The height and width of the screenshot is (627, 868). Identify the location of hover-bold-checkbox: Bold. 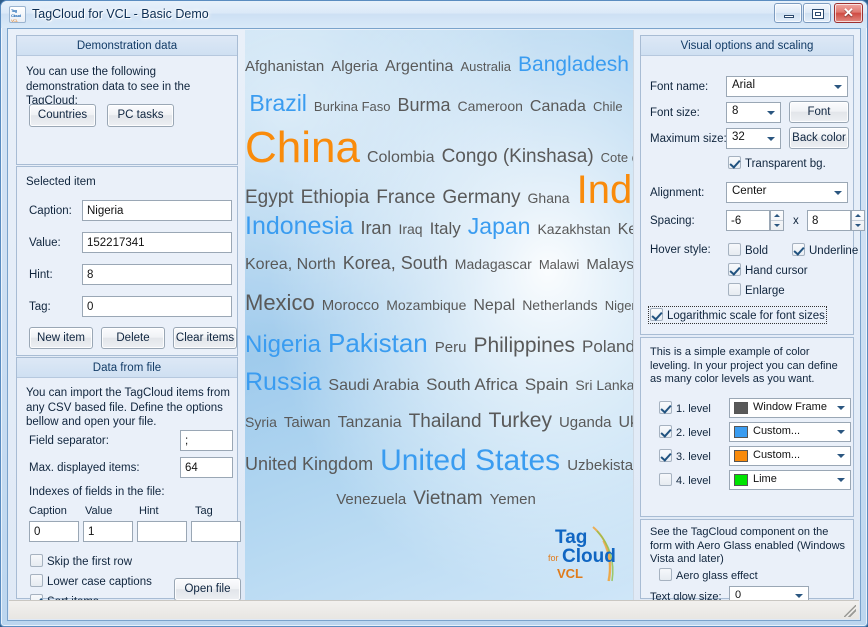
(748, 250).